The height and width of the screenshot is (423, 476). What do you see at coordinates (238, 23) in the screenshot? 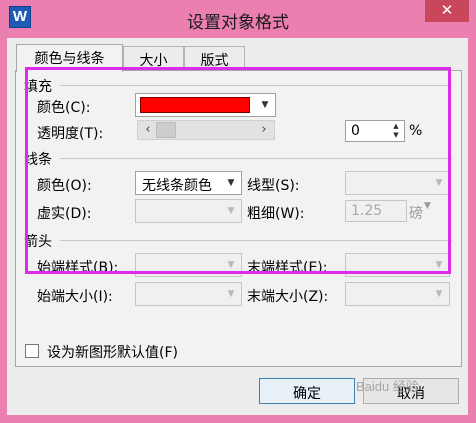
I see `dialog-title: 设置对象格式` at bounding box center [238, 23].